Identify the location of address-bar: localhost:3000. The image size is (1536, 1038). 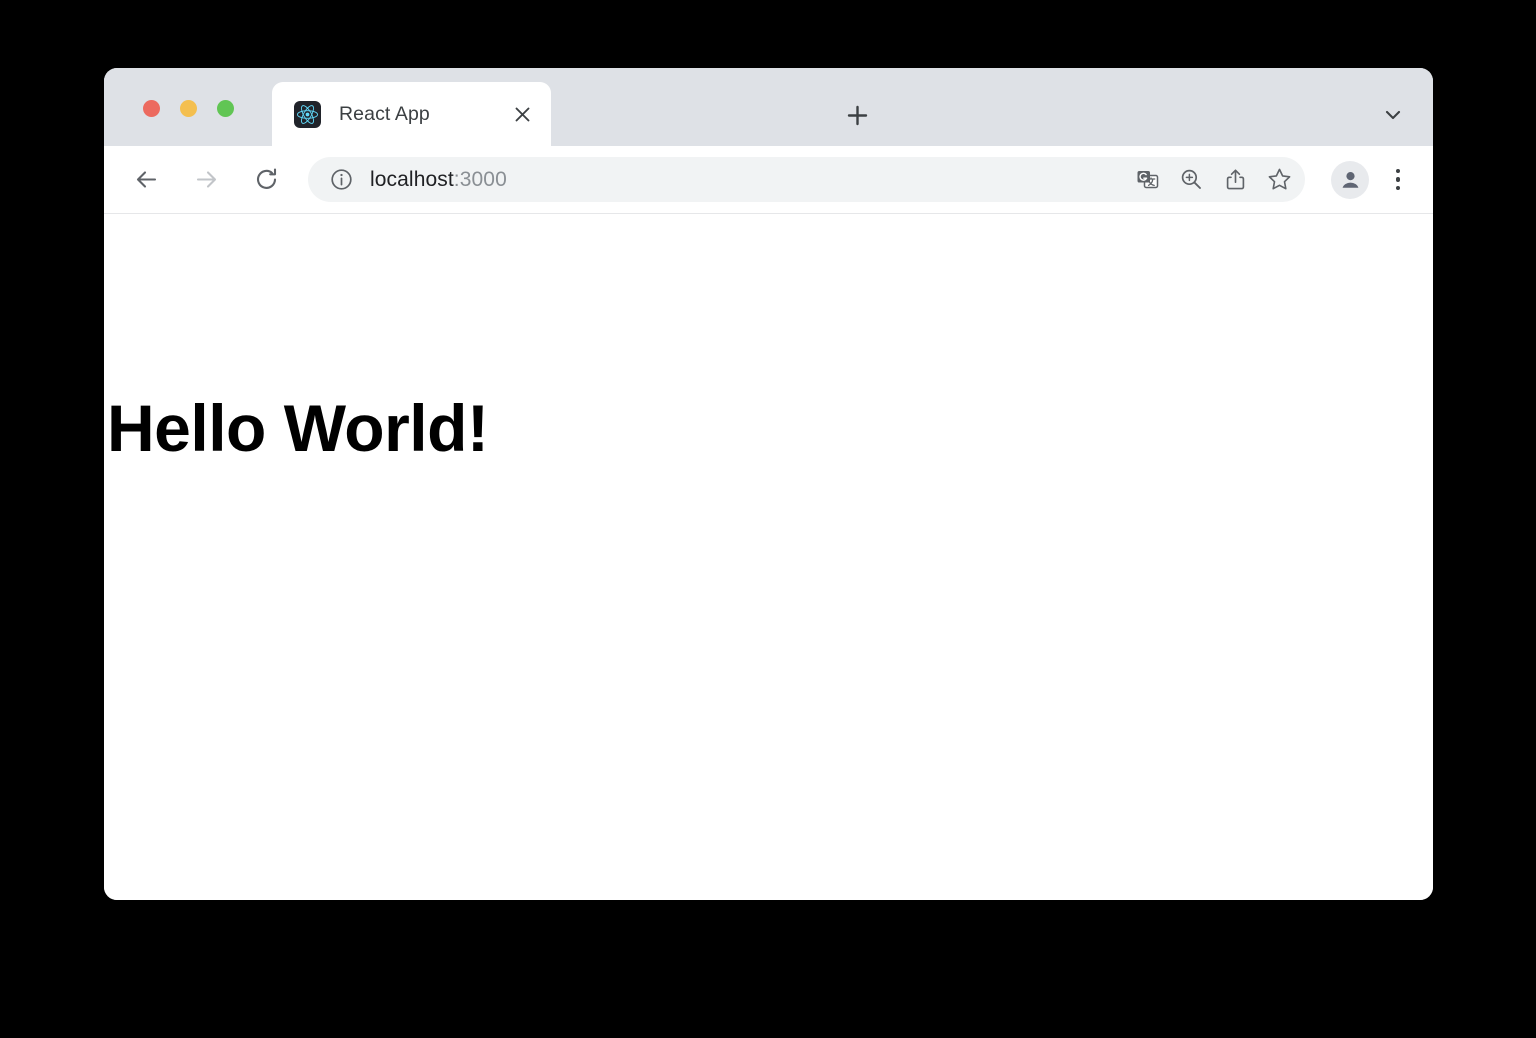
(806, 179).